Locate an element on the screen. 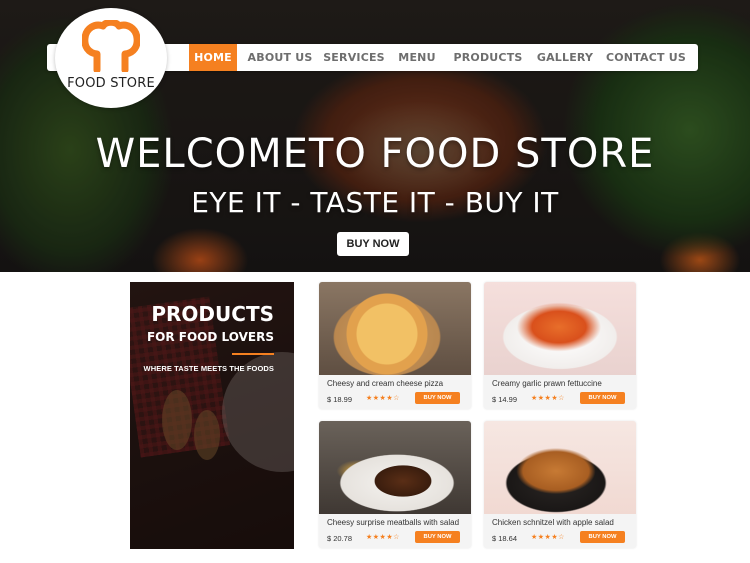 Image resolution: width=750 pixels, height=563 pixels. pizza-image is located at coordinates (395, 328).